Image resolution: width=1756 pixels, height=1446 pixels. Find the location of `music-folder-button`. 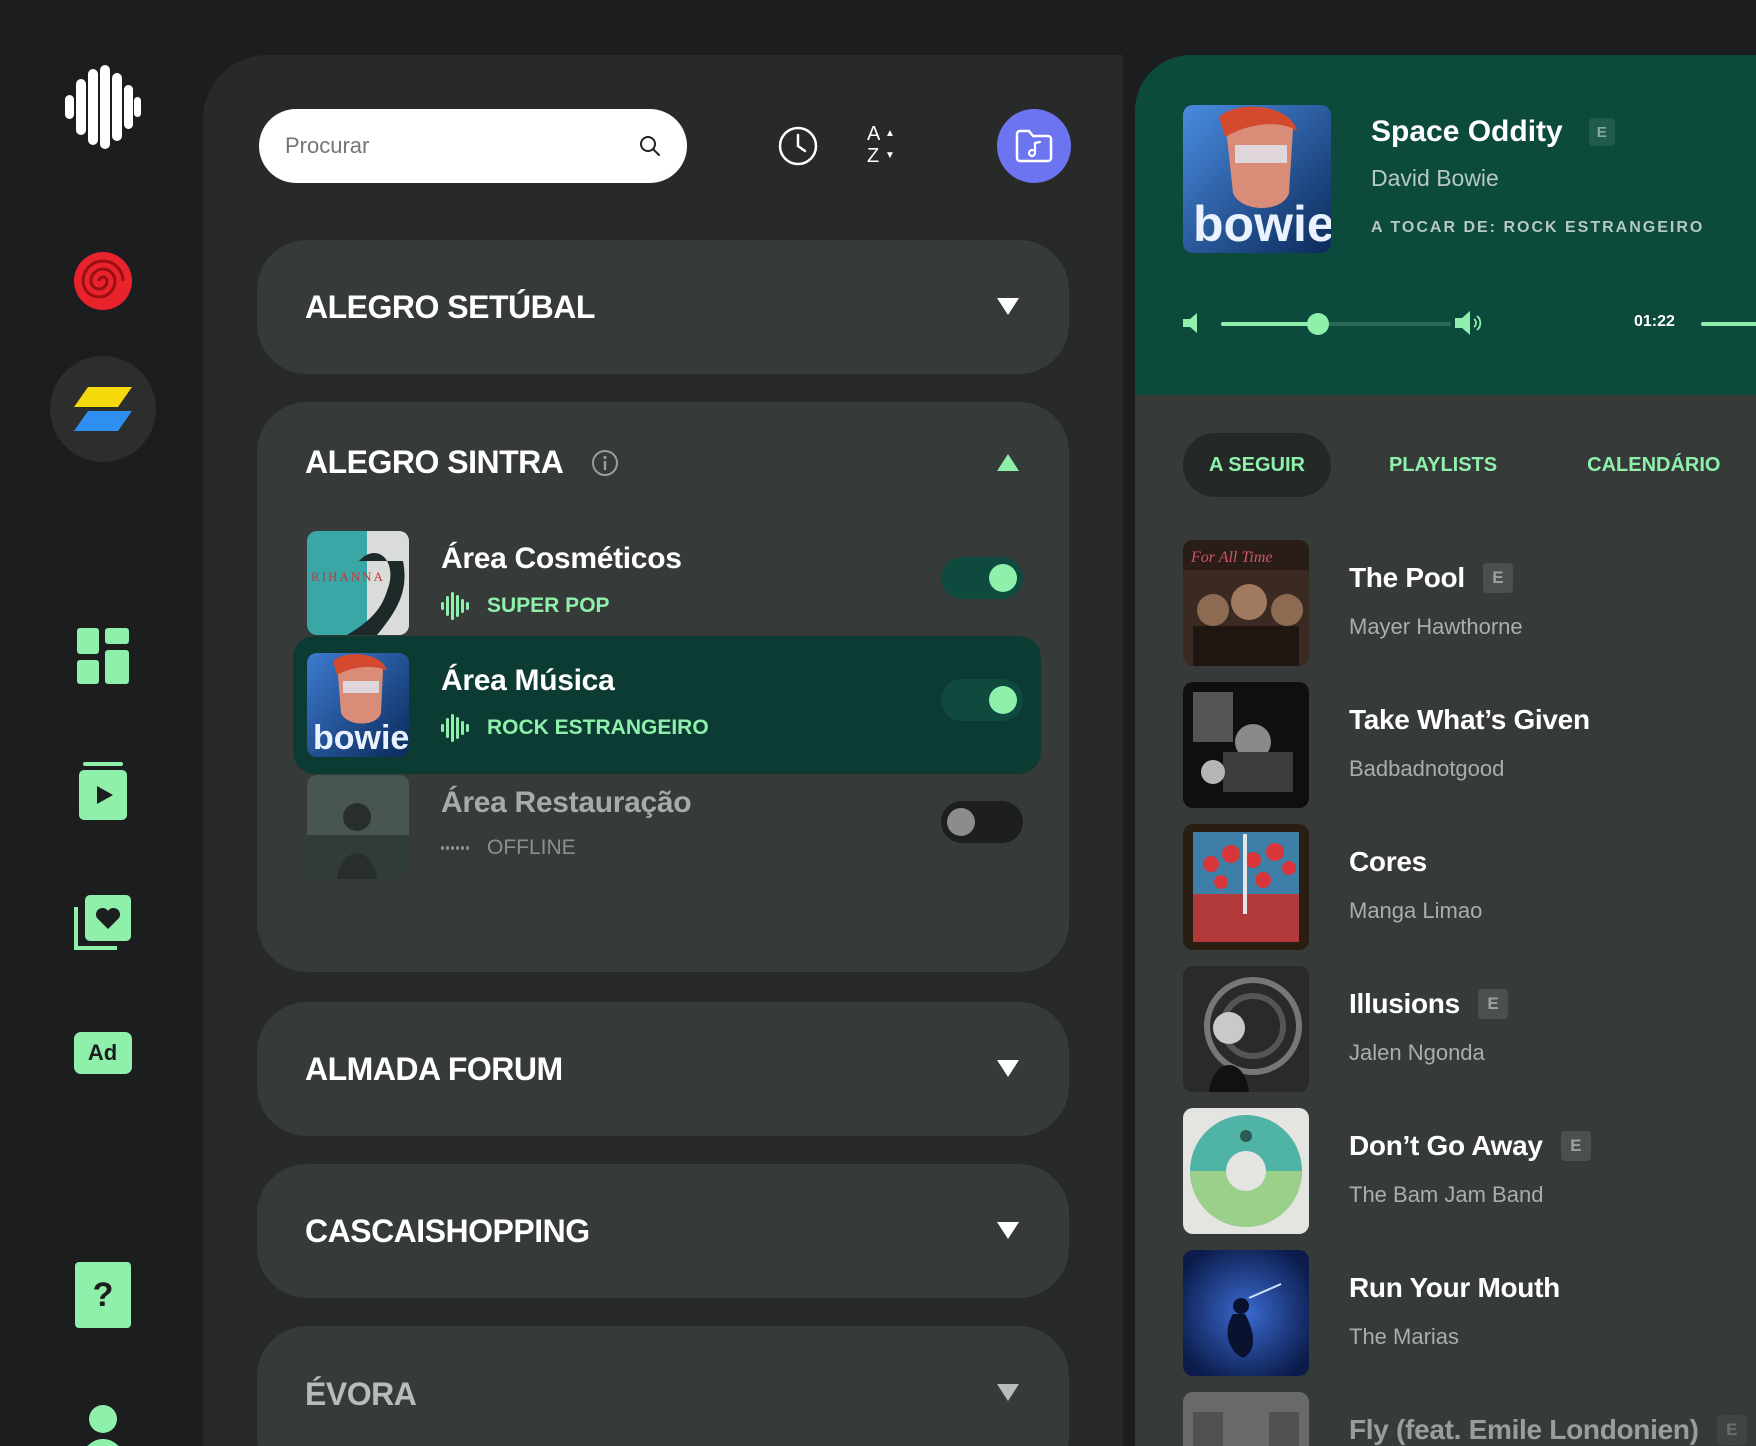

music-folder-button is located at coordinates (1034, 146).